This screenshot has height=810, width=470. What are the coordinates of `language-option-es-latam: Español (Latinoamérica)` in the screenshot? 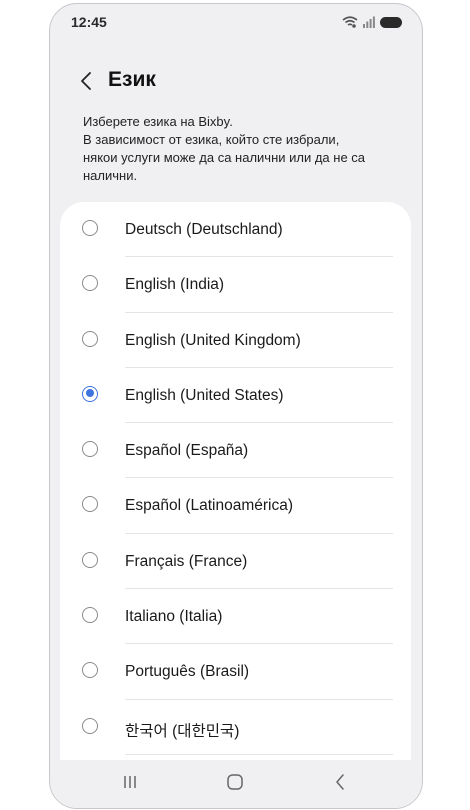 It's located at (235, 506).